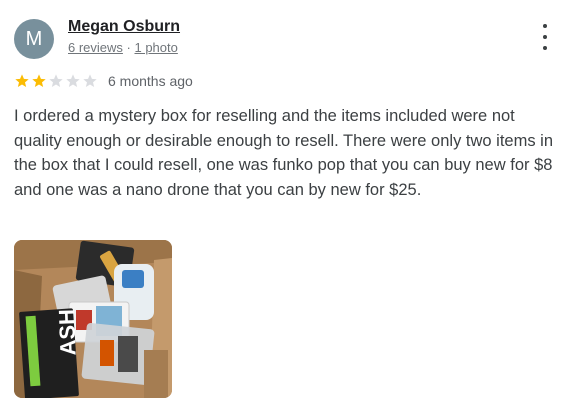 The height and width of the screenshot is (411, 577). What do you see at coordinates (103, 81) in the screenshot?
I see `rating-row: 6 months ago` at bounding box center [103, 81].